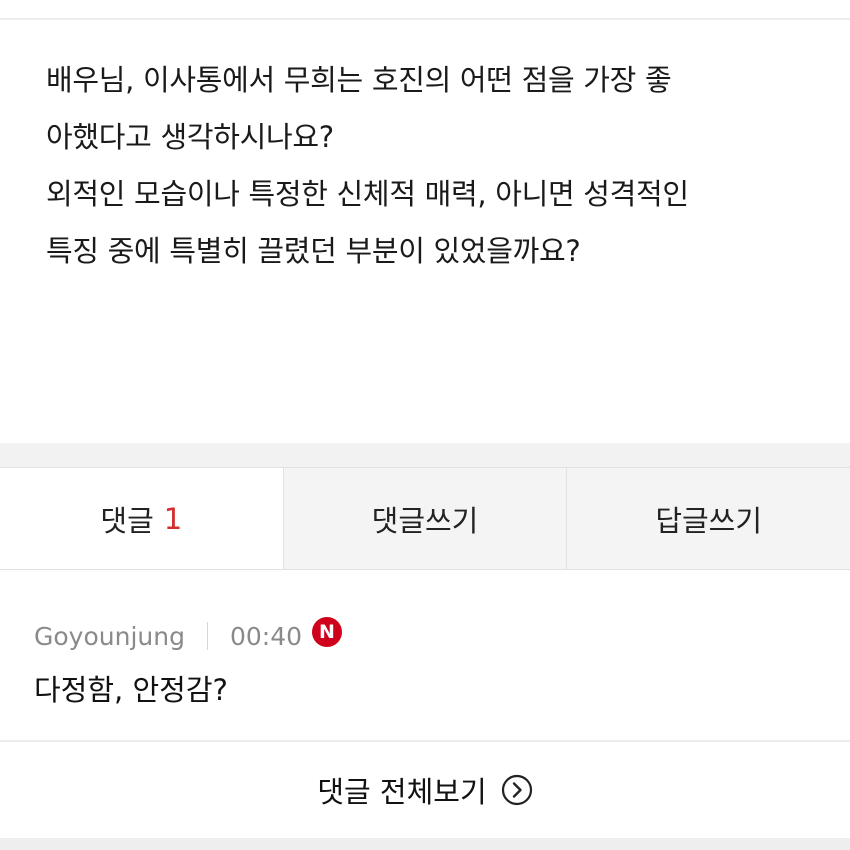 The width and height of the screenshot is (850, 850). Describe the element at coordinates (265, 636) in the screenshot. I see `comment-time: 00:40` at that location.